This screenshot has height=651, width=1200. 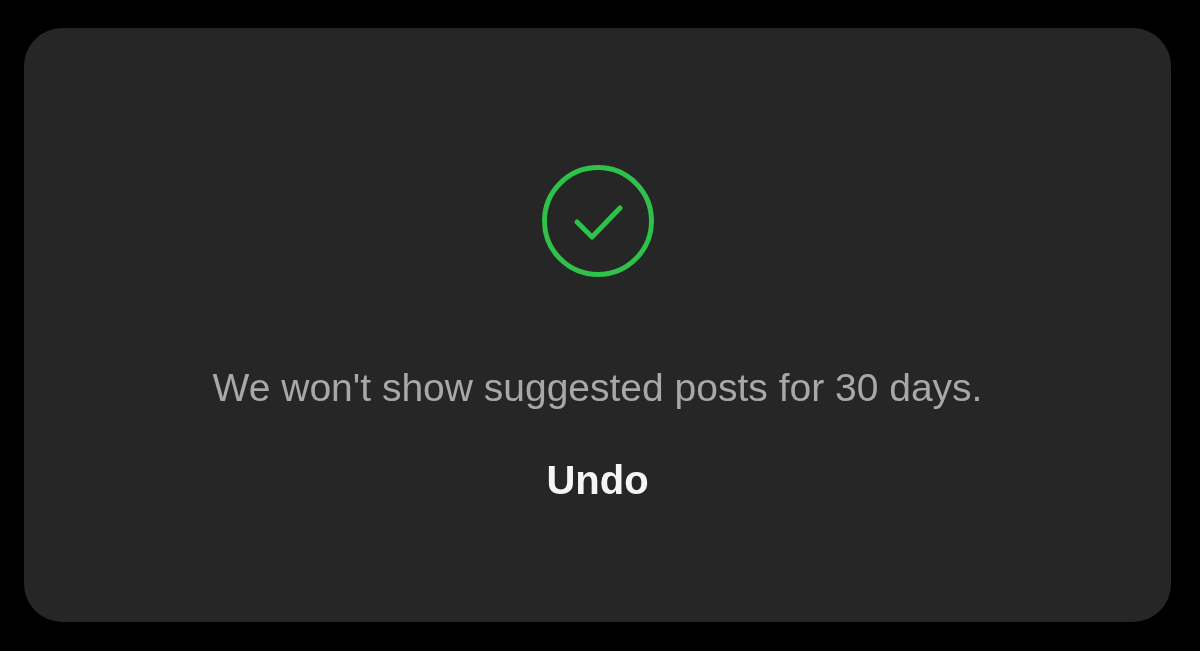 I want to click on undo-button: Undo, so click(x=597, y=480).